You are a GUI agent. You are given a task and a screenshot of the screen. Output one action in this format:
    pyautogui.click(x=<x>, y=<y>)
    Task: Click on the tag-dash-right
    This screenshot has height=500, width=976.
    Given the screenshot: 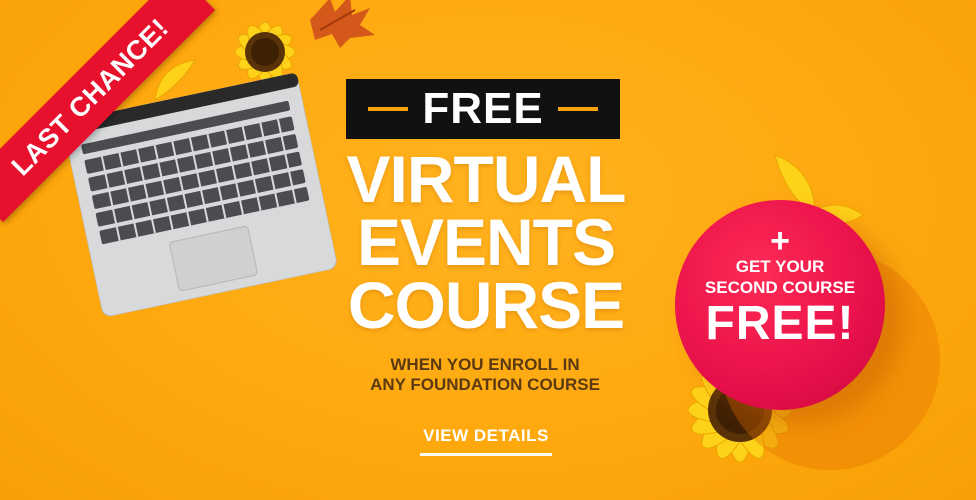 What is the action you would take?
    pyautogui.click(x=577, y=109)
    